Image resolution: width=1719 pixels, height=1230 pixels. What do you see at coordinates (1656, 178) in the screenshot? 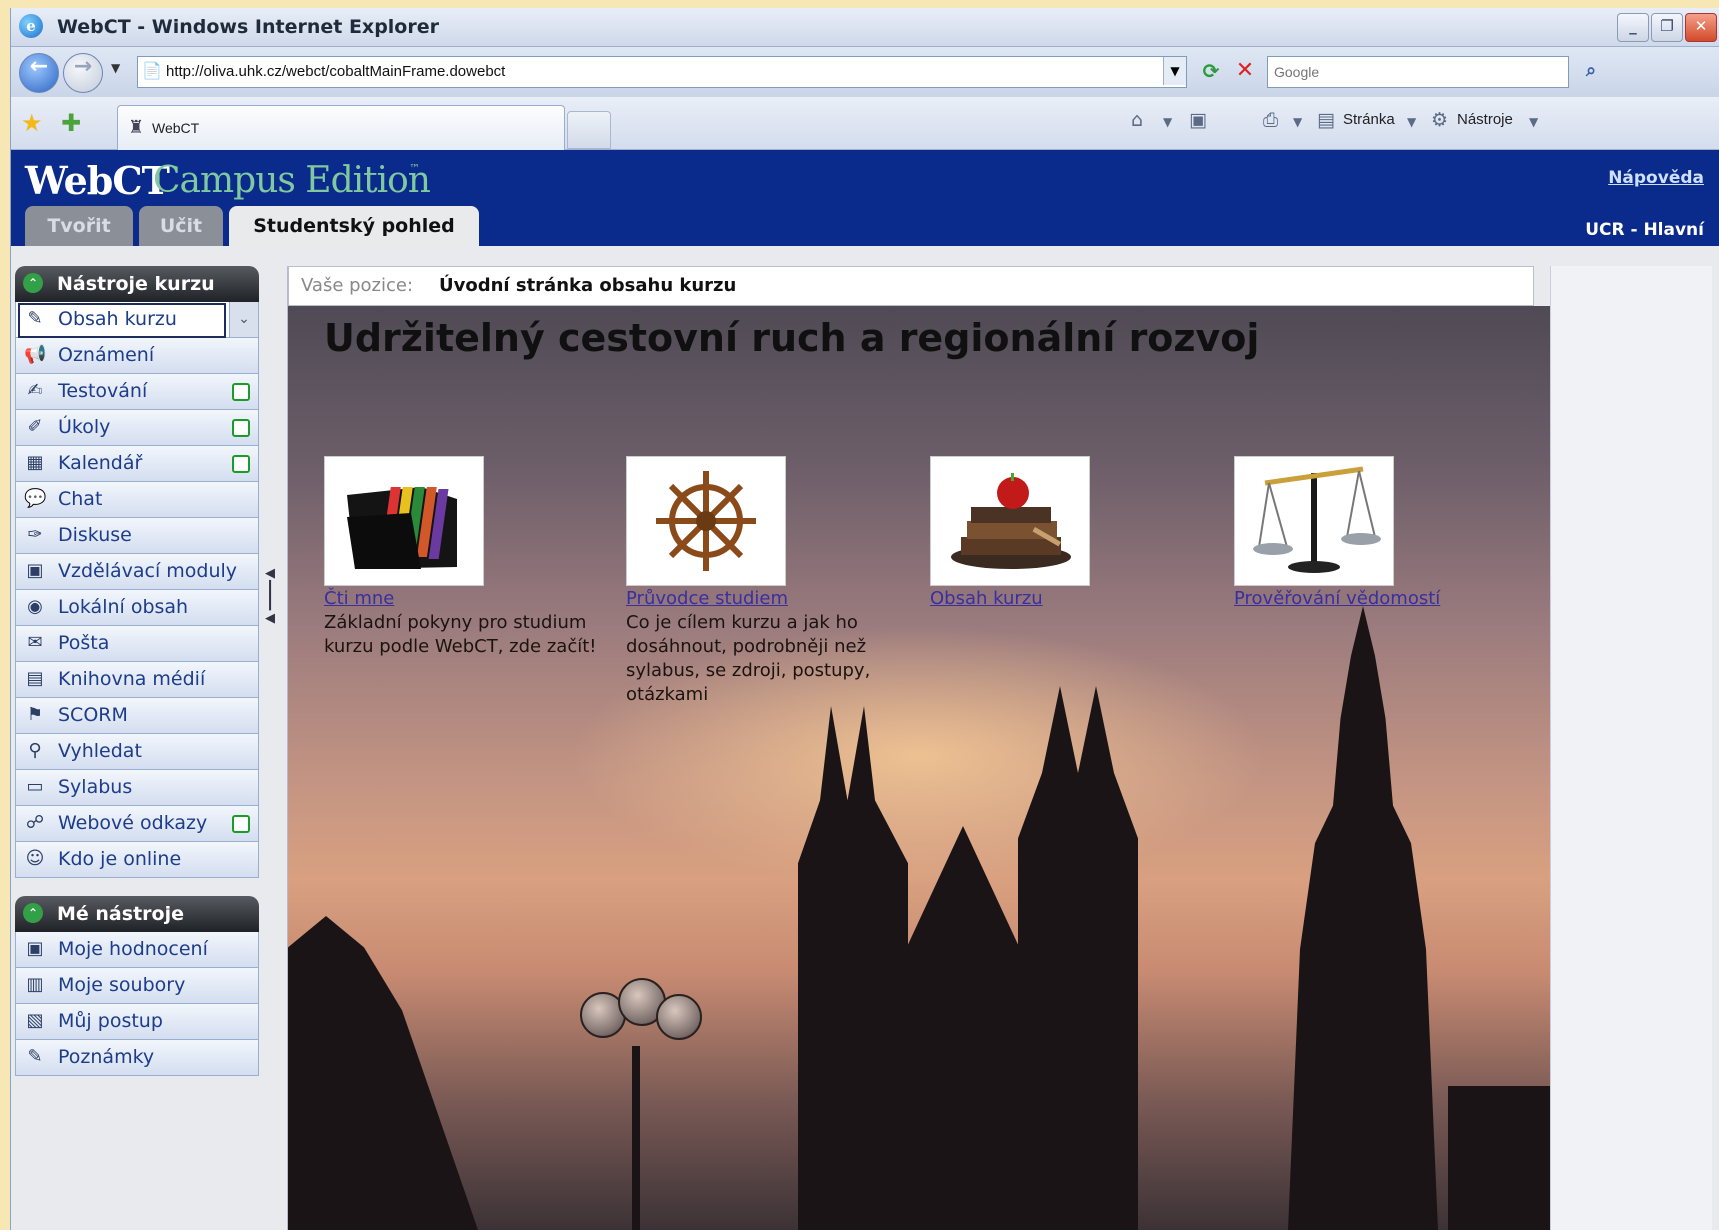
I see `help-link: Nápověda` at bounding box center [1656, 178].